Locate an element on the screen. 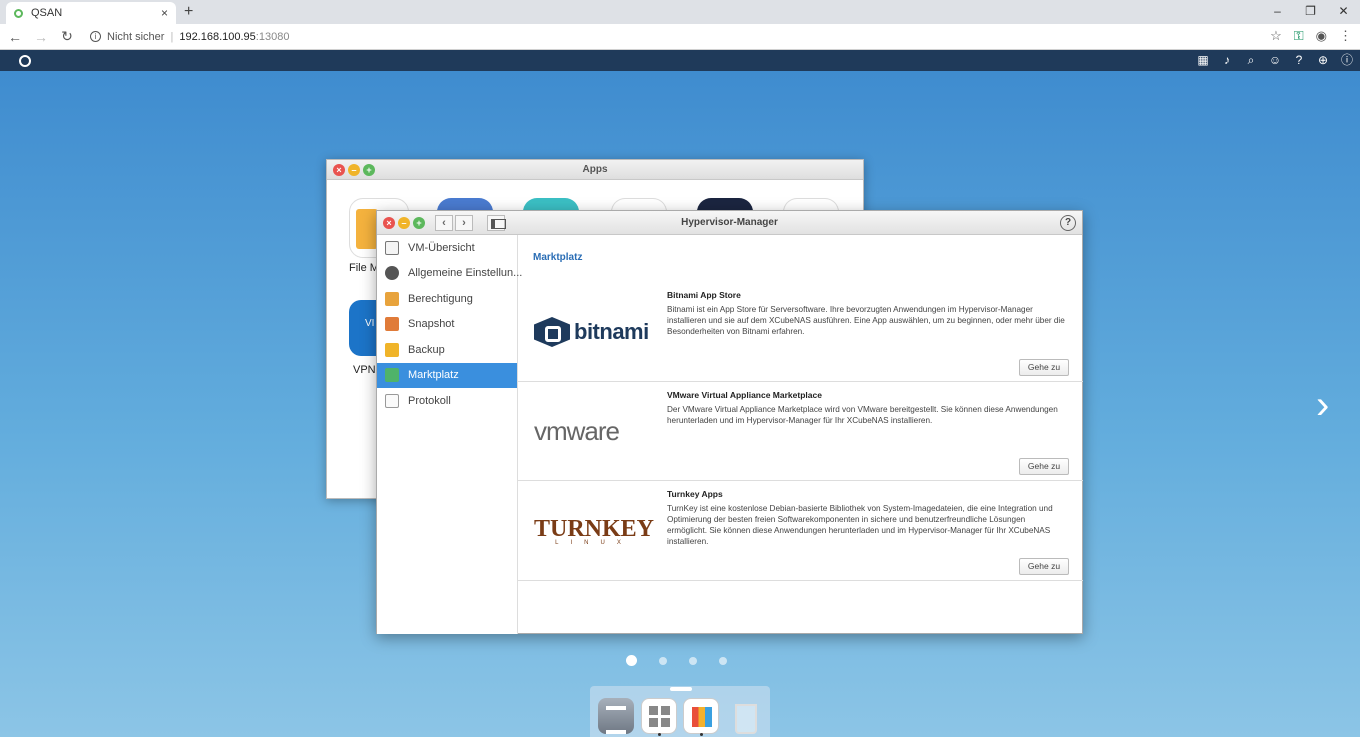 This screenshot has height=737, width=1360. recycle-bin-icon is located at coordinates (744, 716).